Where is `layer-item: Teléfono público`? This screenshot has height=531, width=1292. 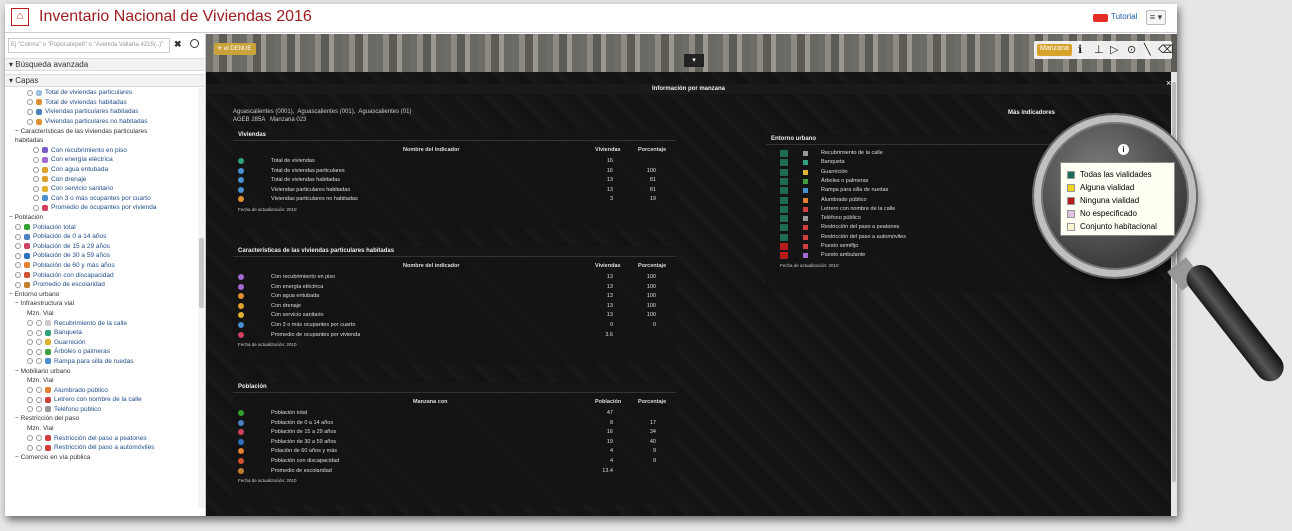
layer-item: Teléfono público is located at coordinates (102, 410).